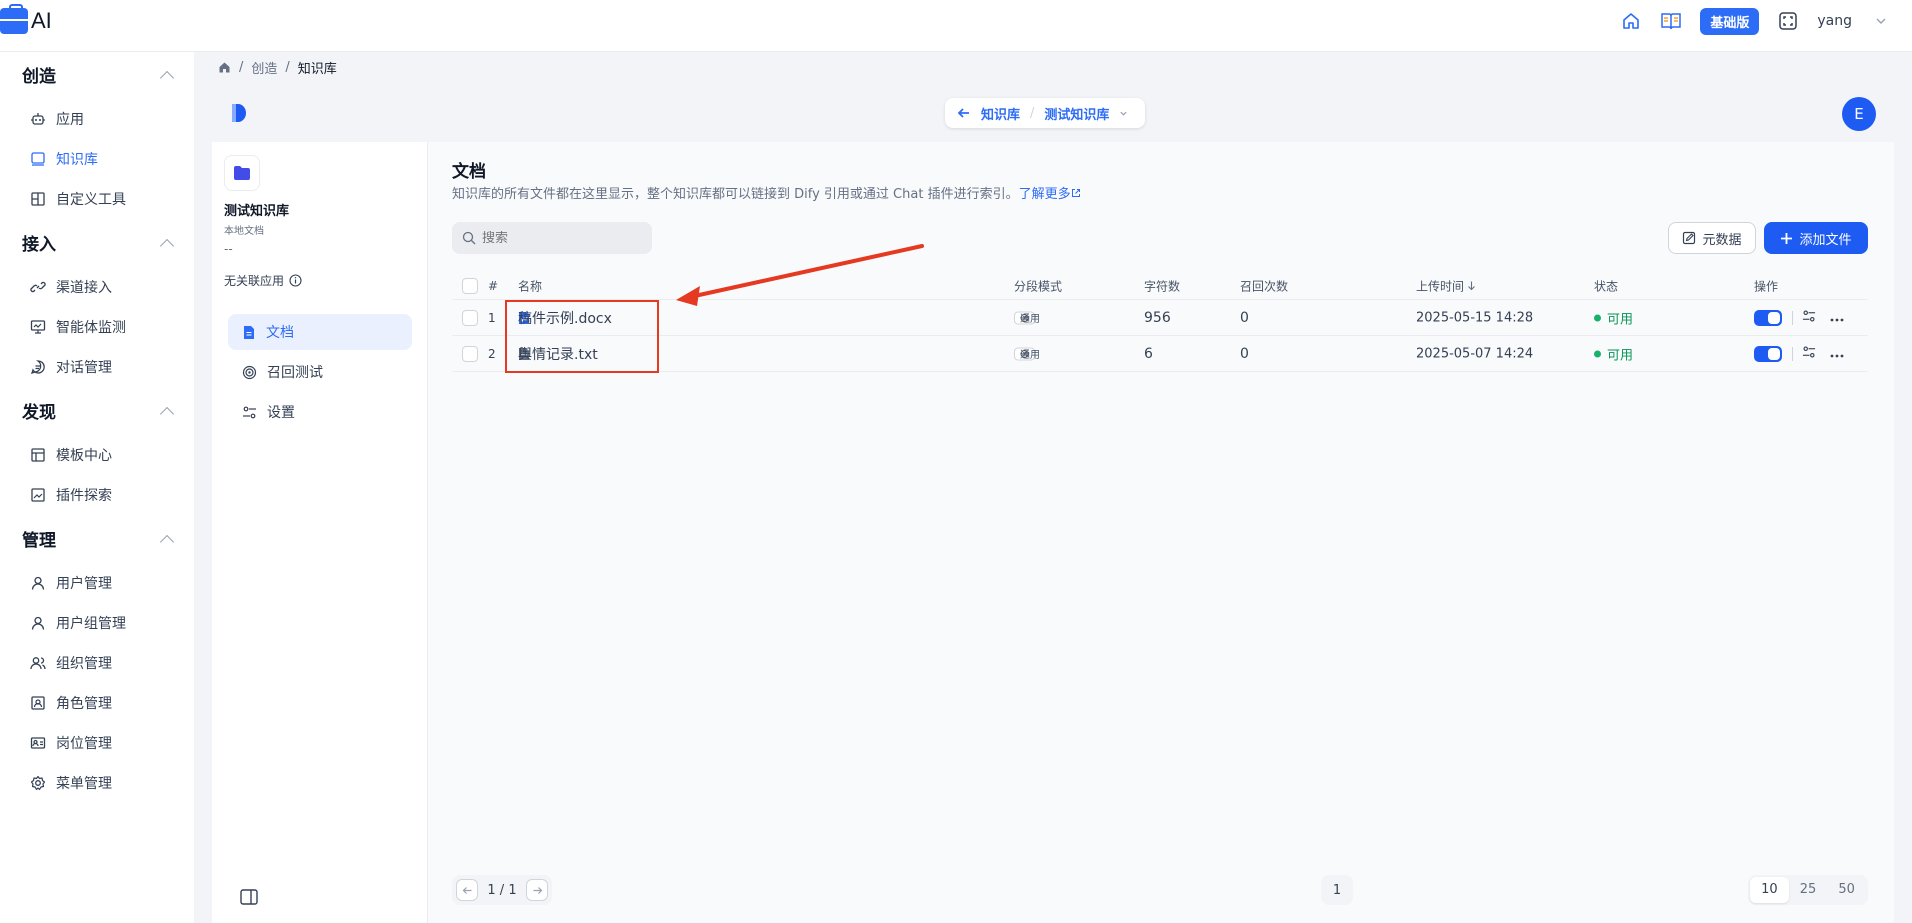 This screenshot has height=923, width=1912. I want to click on search-input, so click(562, 238).